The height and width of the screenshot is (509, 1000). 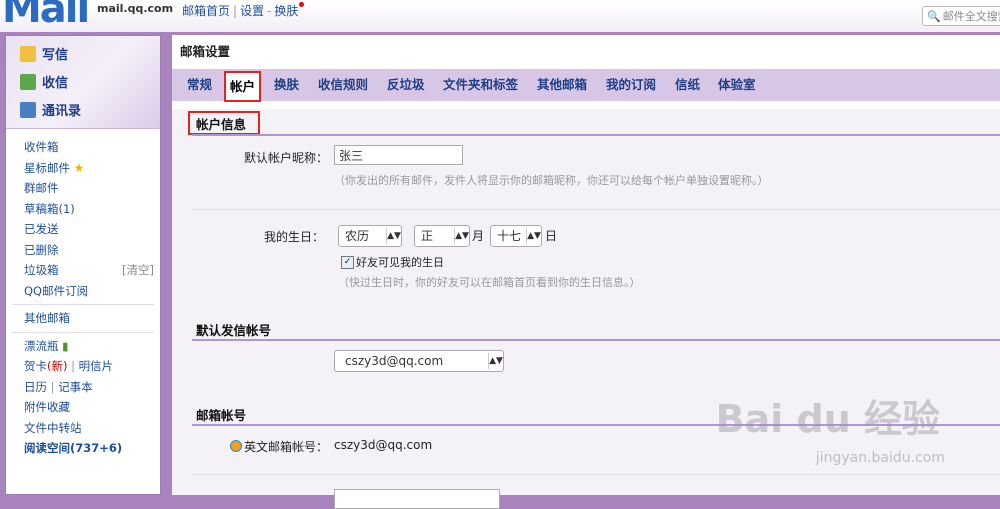 I want to click on link-attachments: 附件收藏, so click(x=92, y=407).